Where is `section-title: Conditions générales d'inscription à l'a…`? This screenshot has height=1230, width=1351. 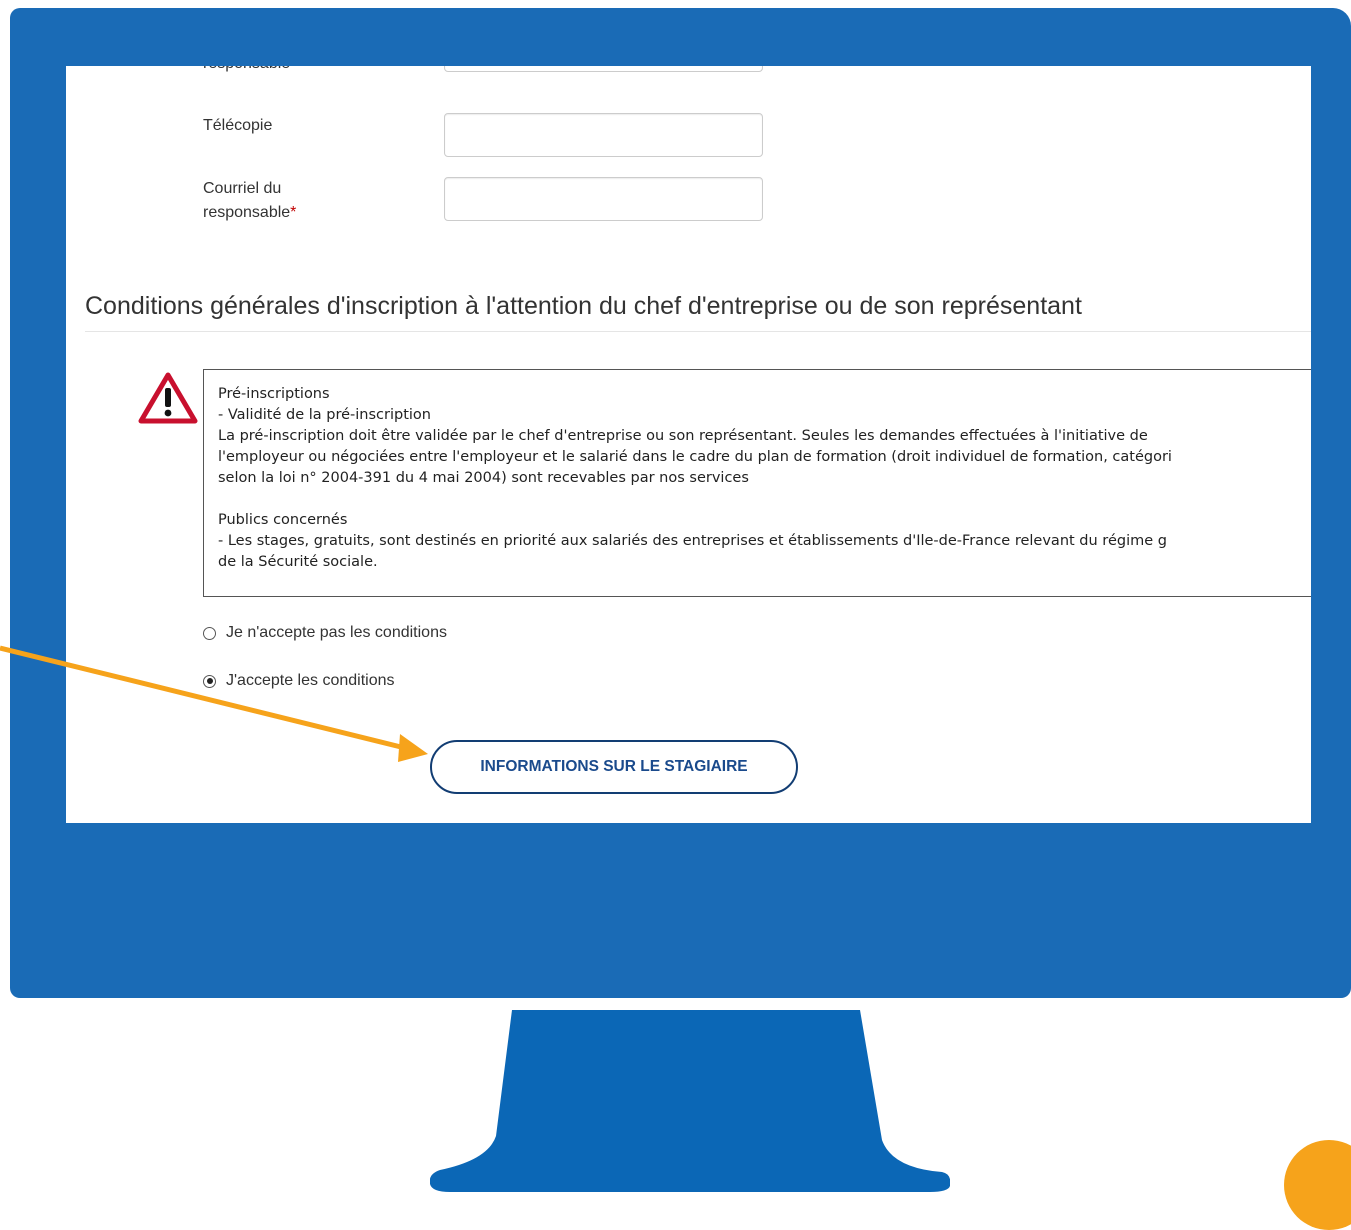 section-title: Conditions générales d'inscription à l'a… is located at coordinates (698, 312).